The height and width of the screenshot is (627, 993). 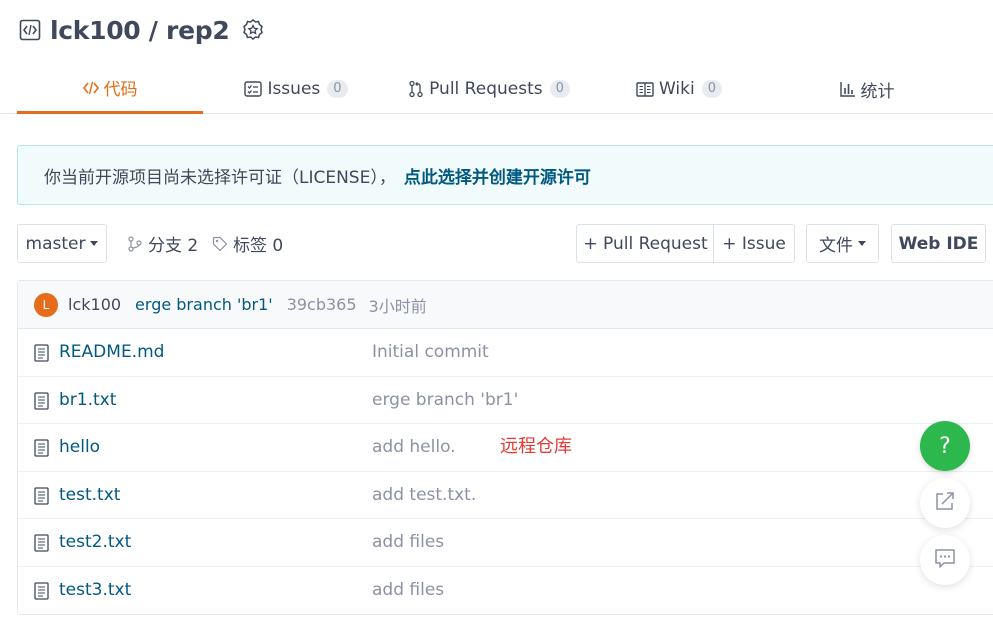 I want to click on wiki-icon, so click(x=645, y=89).